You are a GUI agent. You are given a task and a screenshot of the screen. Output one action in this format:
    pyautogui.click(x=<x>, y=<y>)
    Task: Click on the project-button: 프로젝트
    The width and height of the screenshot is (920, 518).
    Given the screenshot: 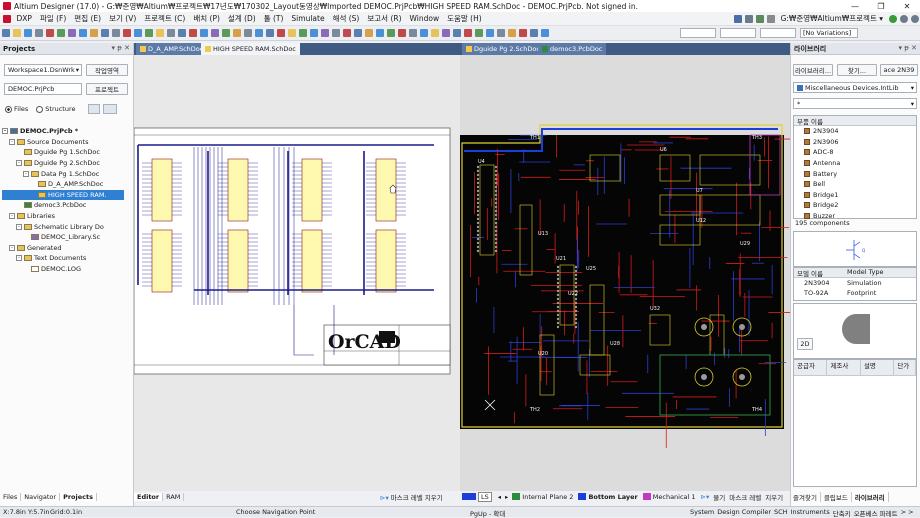 What is the action you would take?
    pyautogui.click(x=107, y=89)
    